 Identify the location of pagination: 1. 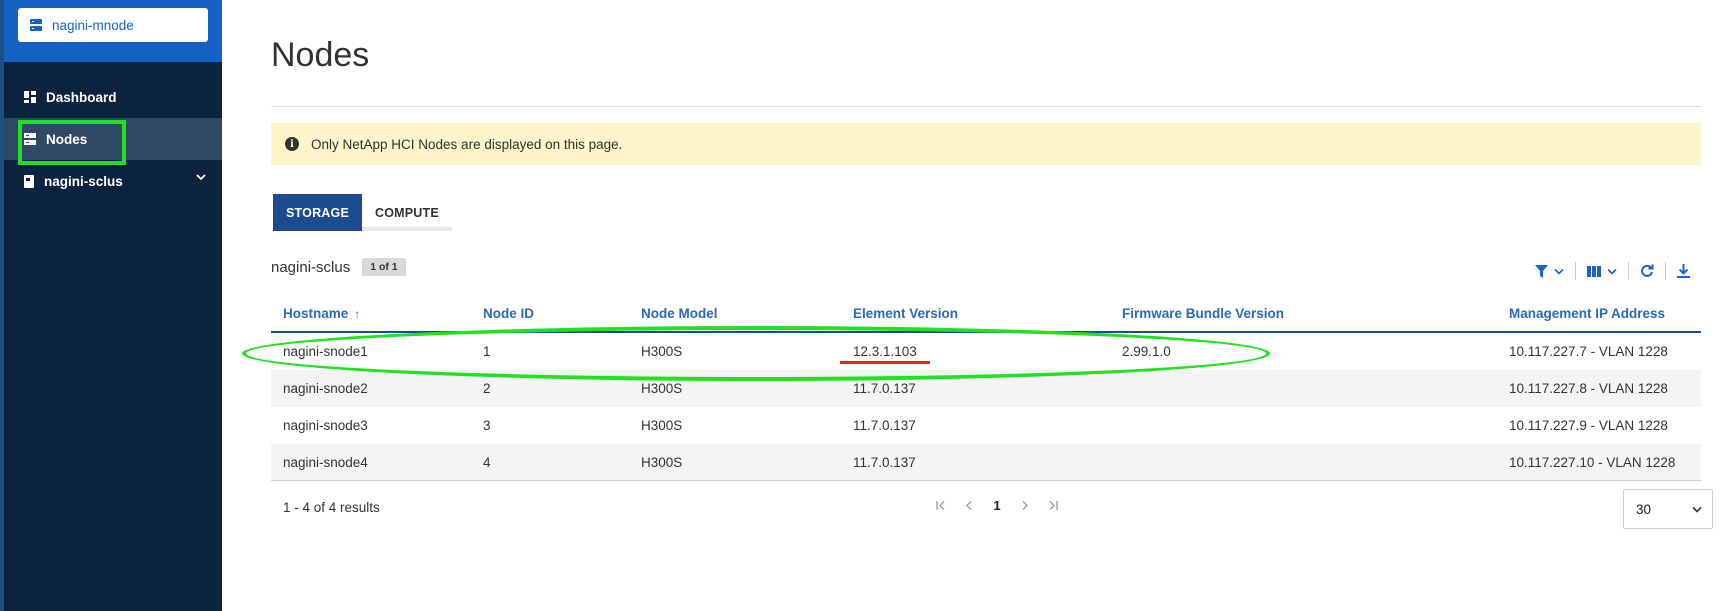
(997, 505).